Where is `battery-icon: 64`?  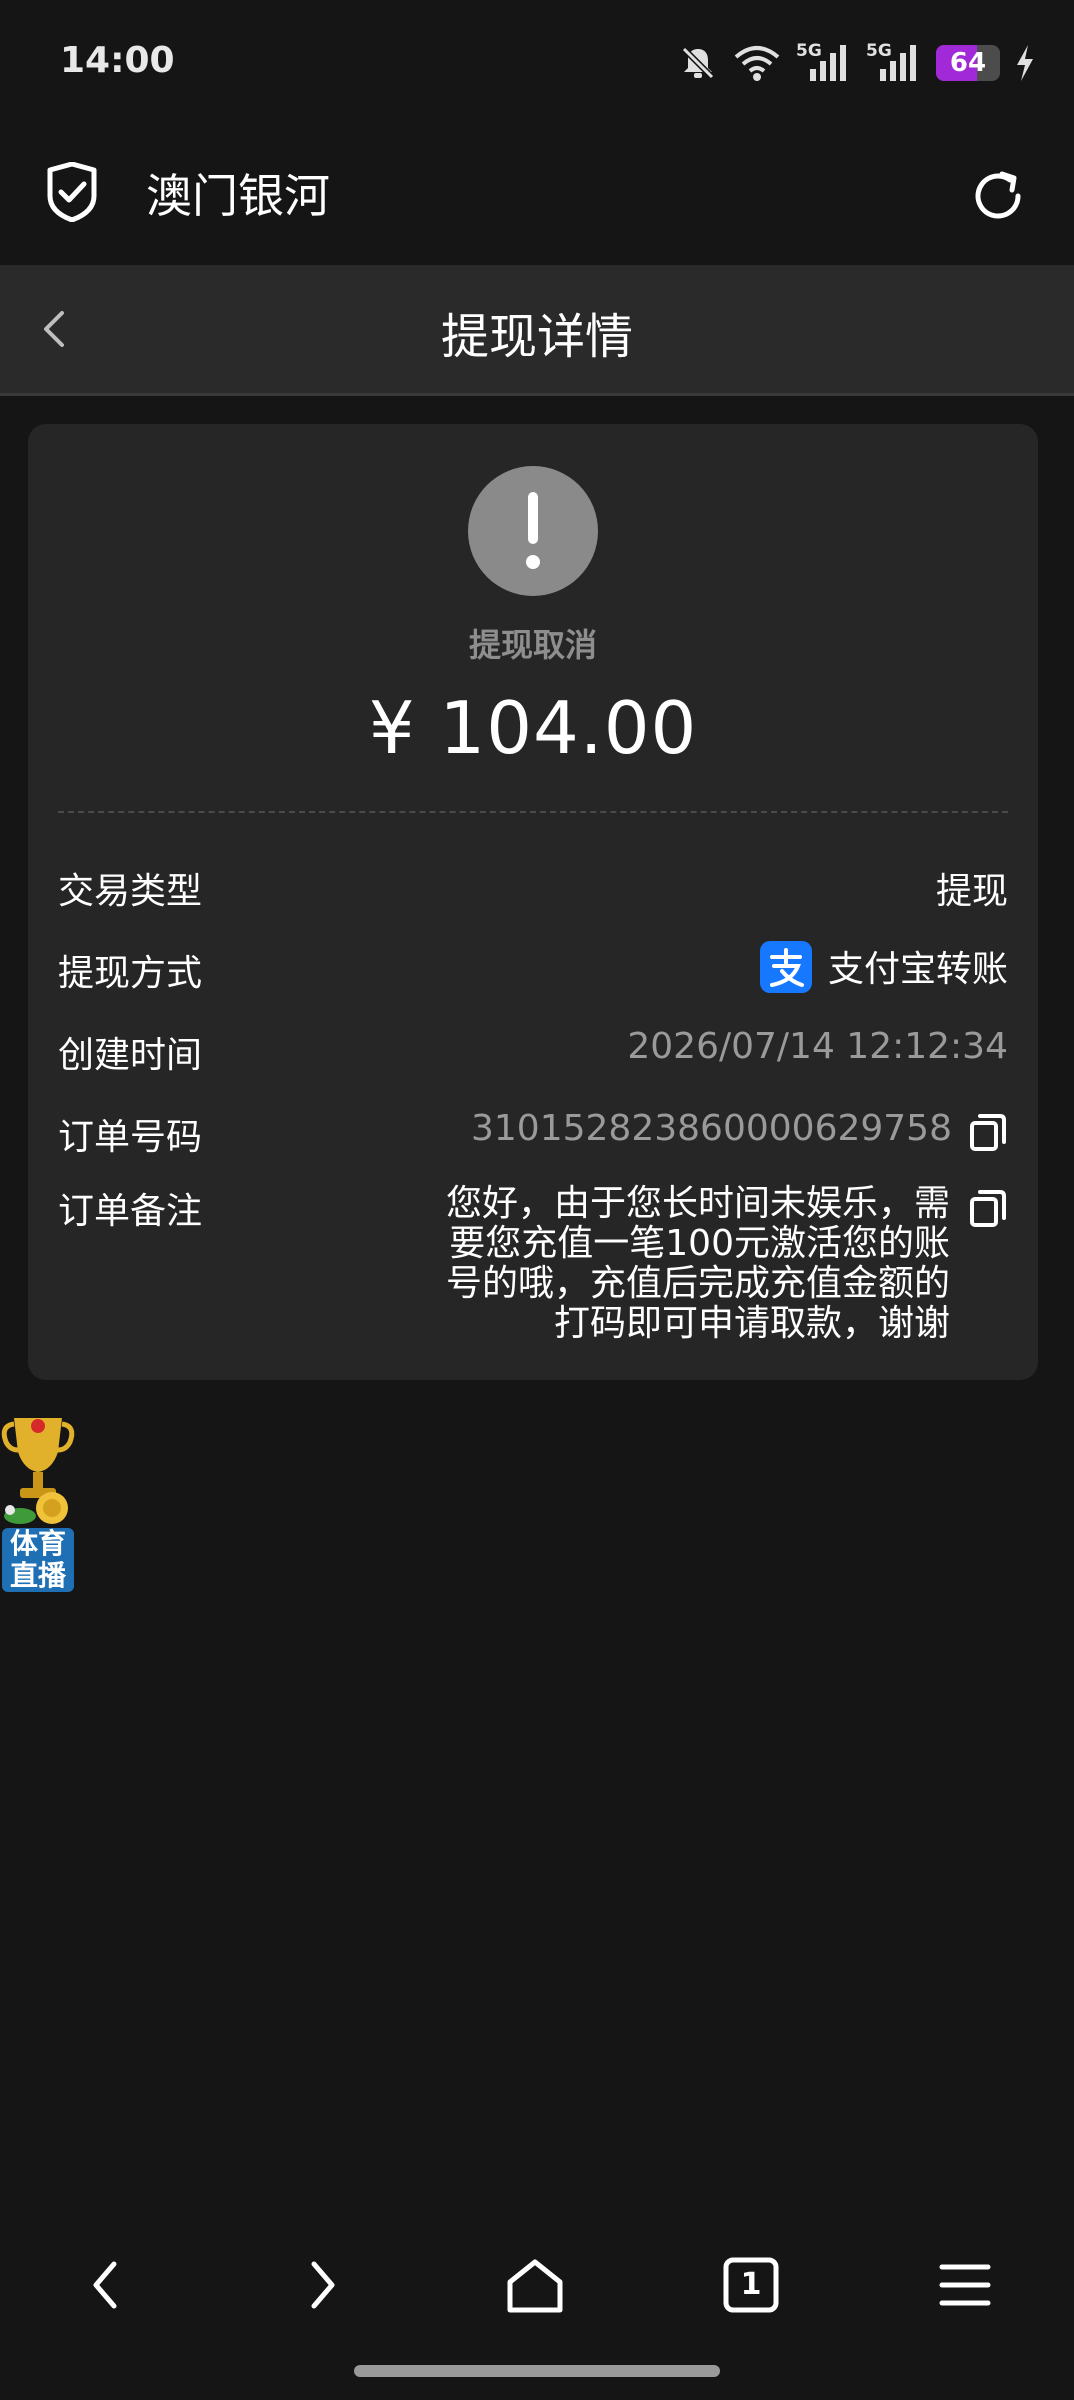
battery-icon: 64 is located at coordinates (968, 63).